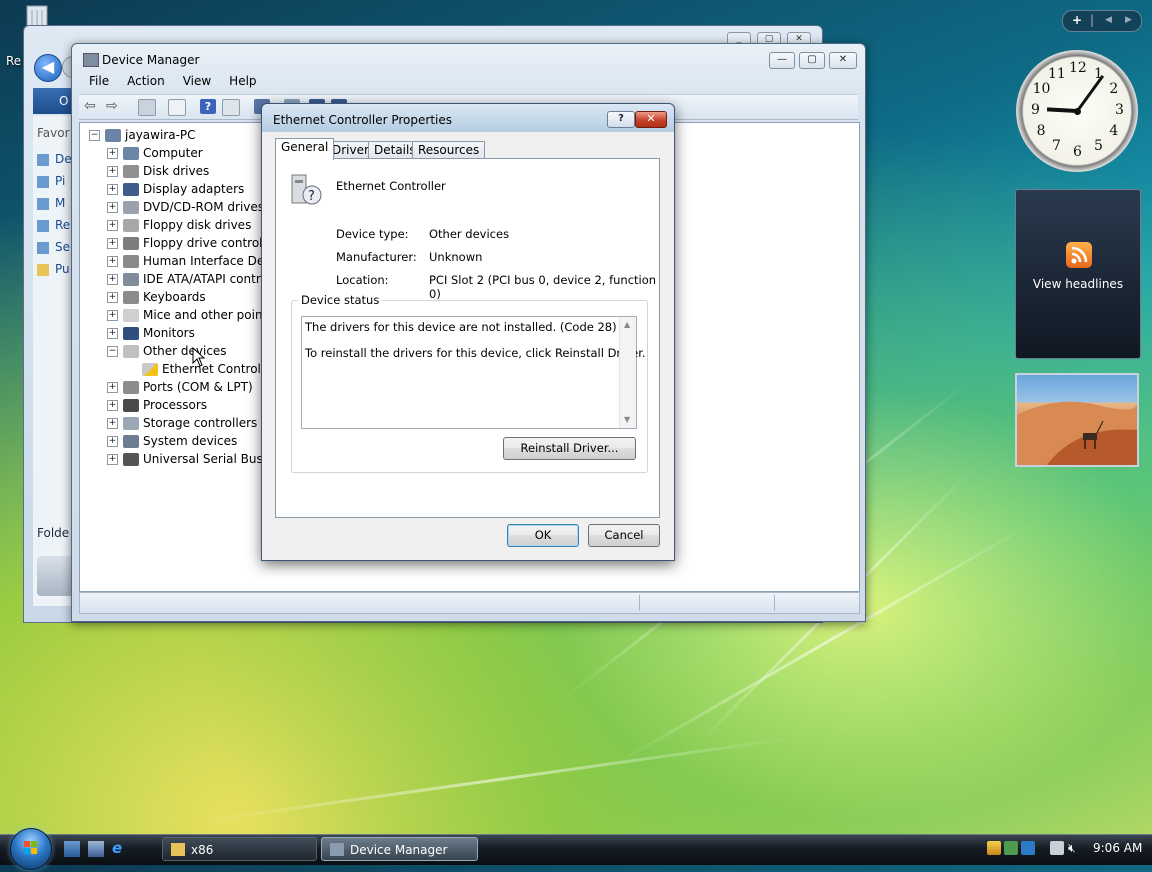  Describe the element at coordinates (1078, 284) in the screenshot. I see `view-headlines-link: View headlines` at that location.